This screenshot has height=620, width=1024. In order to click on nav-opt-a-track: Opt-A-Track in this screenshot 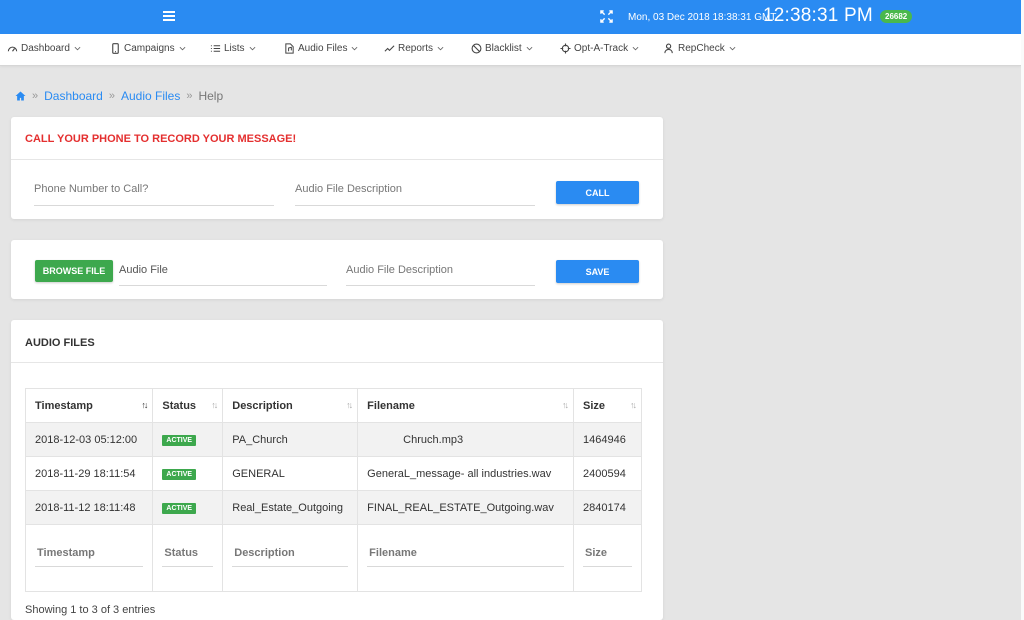, I will do `click(599, 48)`.